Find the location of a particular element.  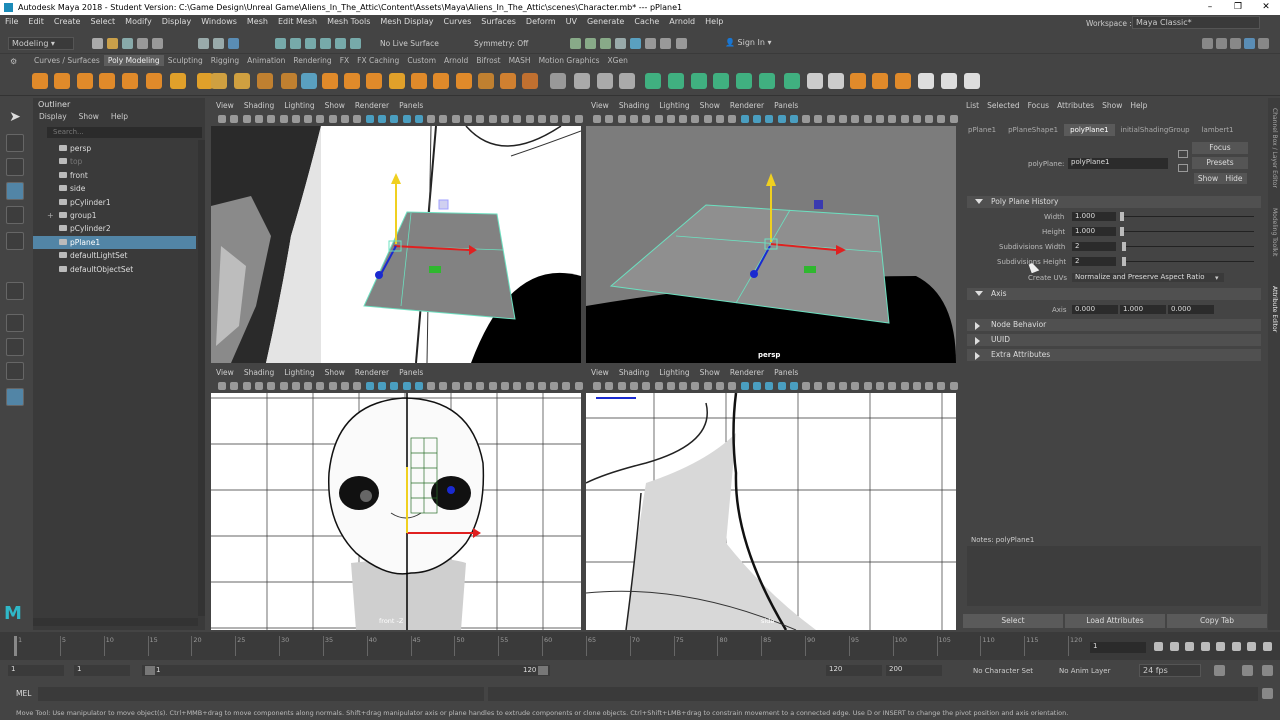

step-forward-frame-icon is located at coordinates (1236, 646).